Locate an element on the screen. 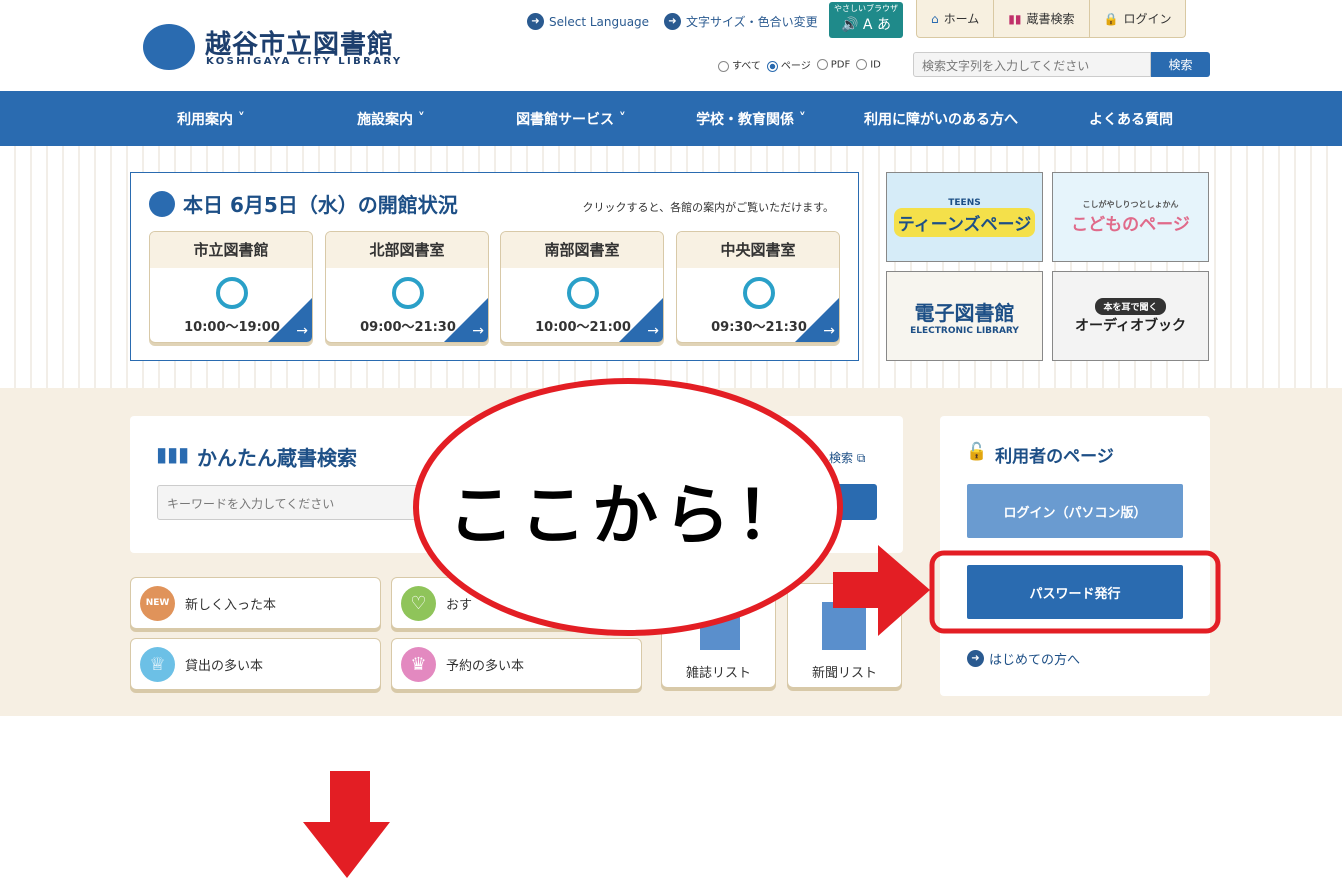  highlight-box is located at coordinates (1075, 592).